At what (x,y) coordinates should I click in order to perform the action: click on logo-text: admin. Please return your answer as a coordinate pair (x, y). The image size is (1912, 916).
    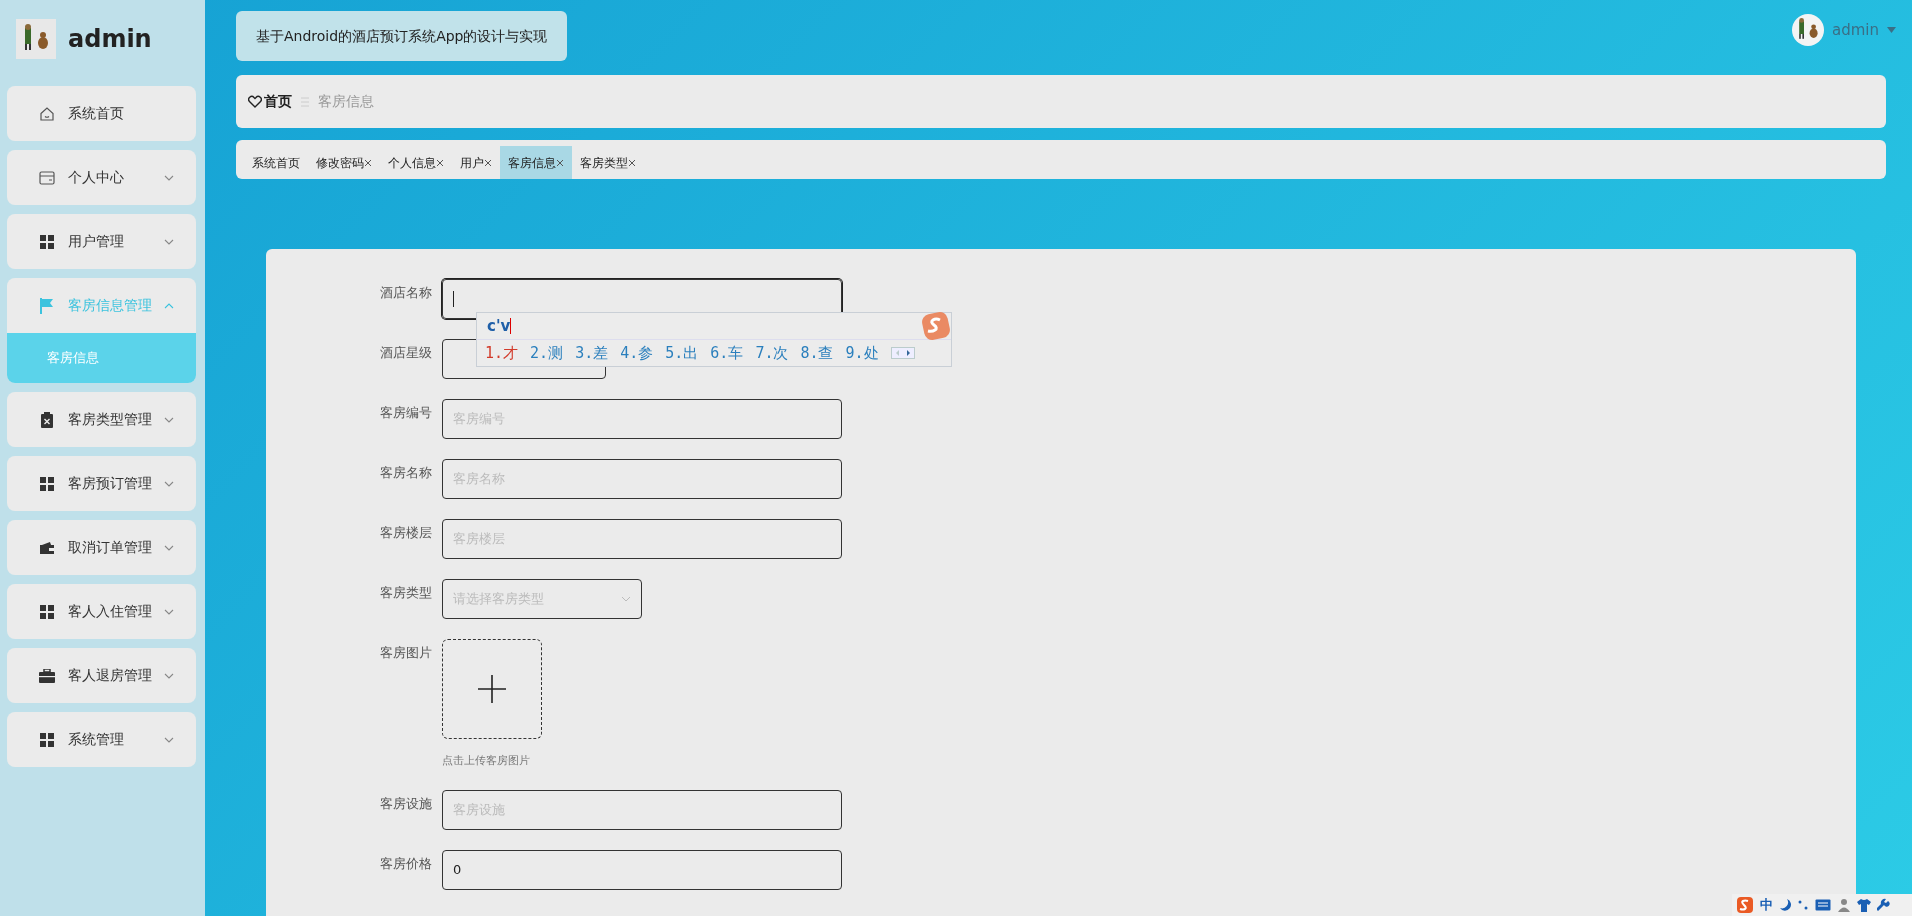
    Looking at the image, I should click on (110, 39).